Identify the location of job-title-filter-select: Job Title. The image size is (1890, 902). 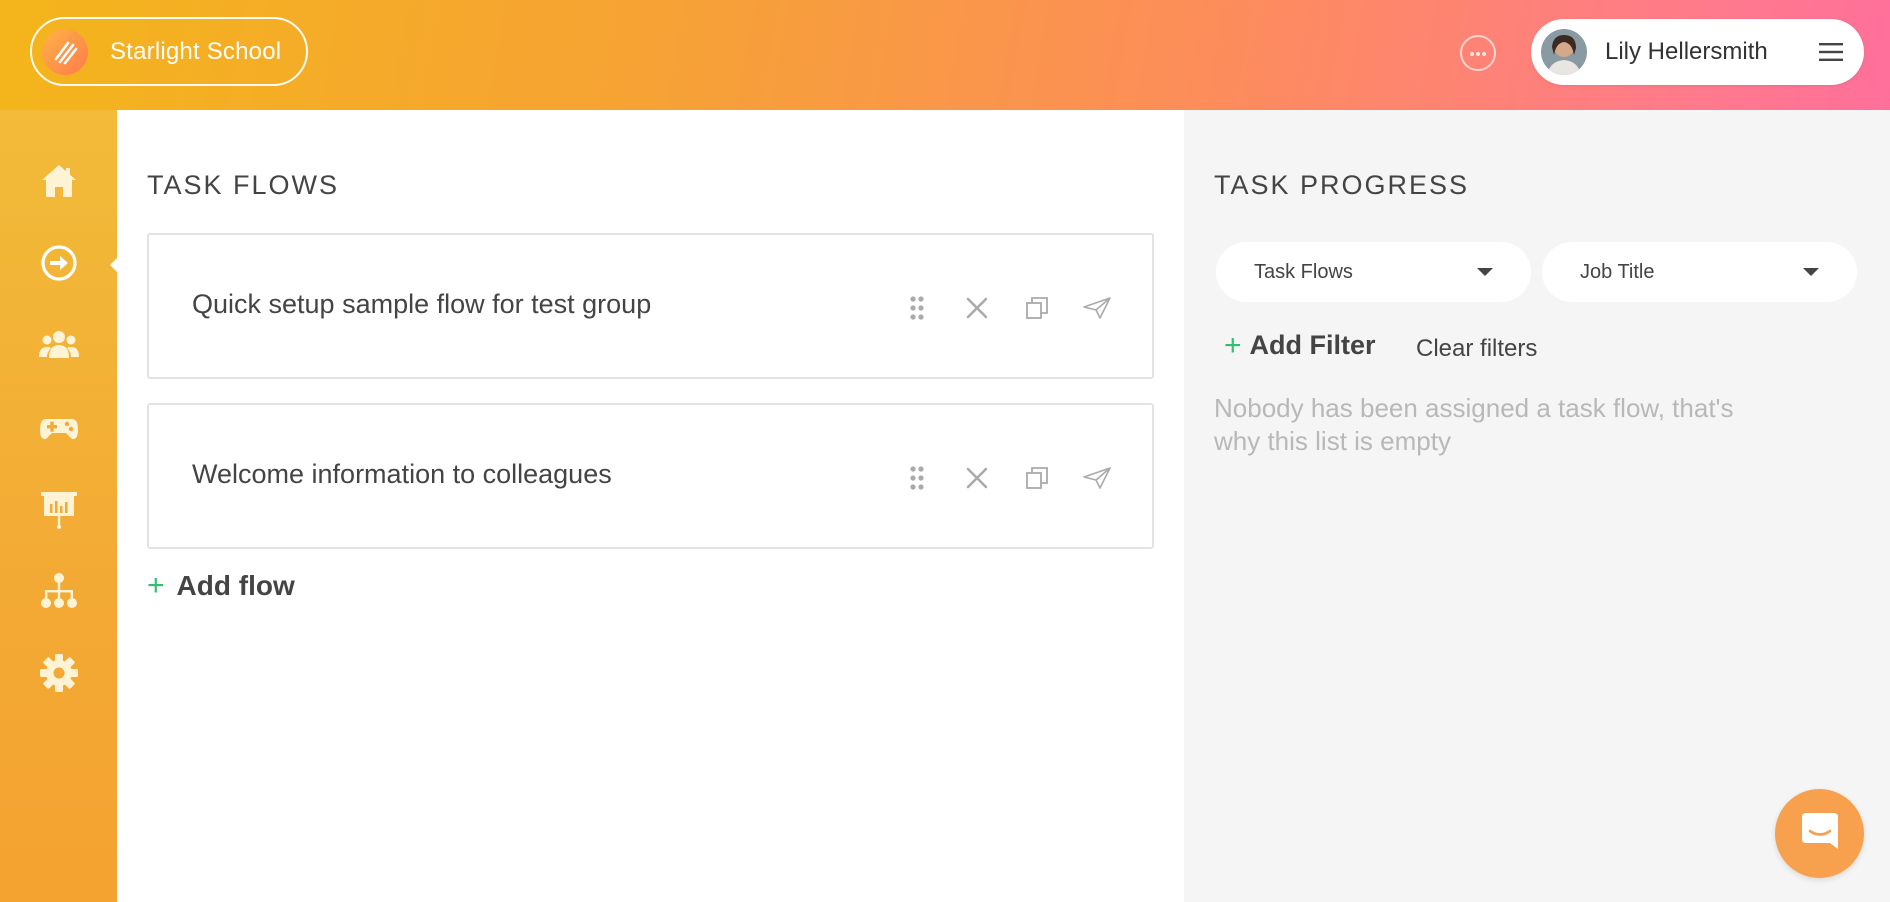
(1699, 272).